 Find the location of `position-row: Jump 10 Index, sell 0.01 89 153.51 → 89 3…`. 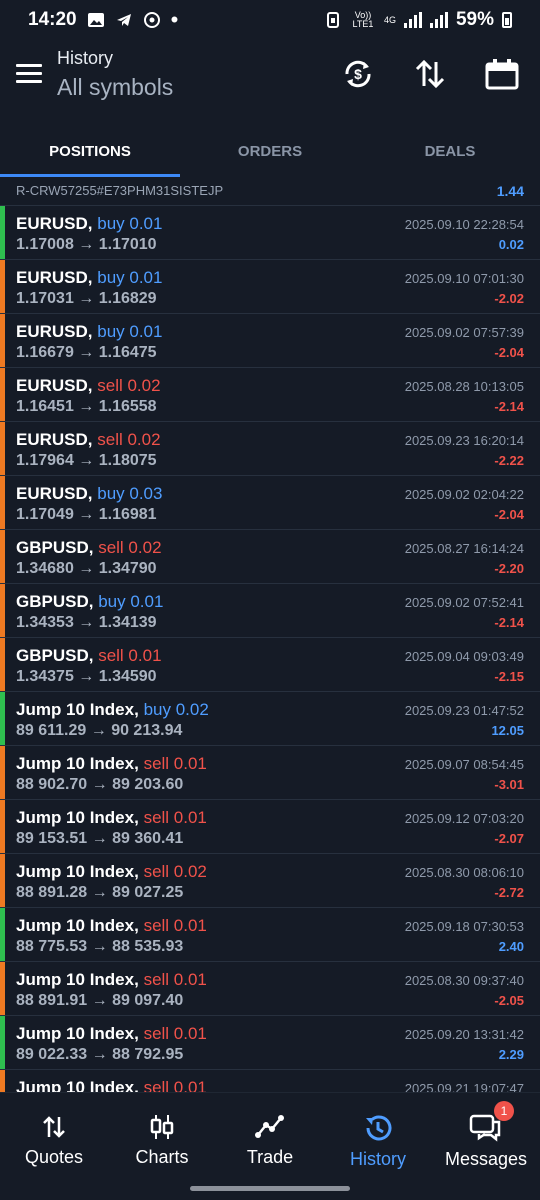

position-row: Jump 10 Index, sell 0.01 89 153.51 → 89 3… is located at coordinates (270, 827).